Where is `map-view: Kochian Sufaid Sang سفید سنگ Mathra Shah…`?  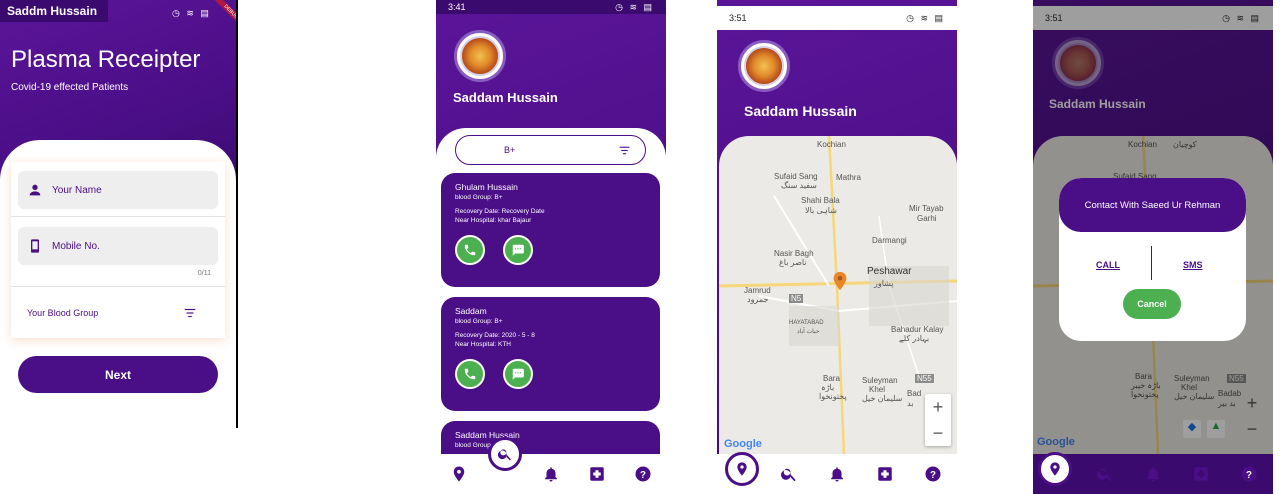 map-view: Kochian Sufaid Sang سفید سنگ Mathra Shah… is located at coordinates (838, 295).